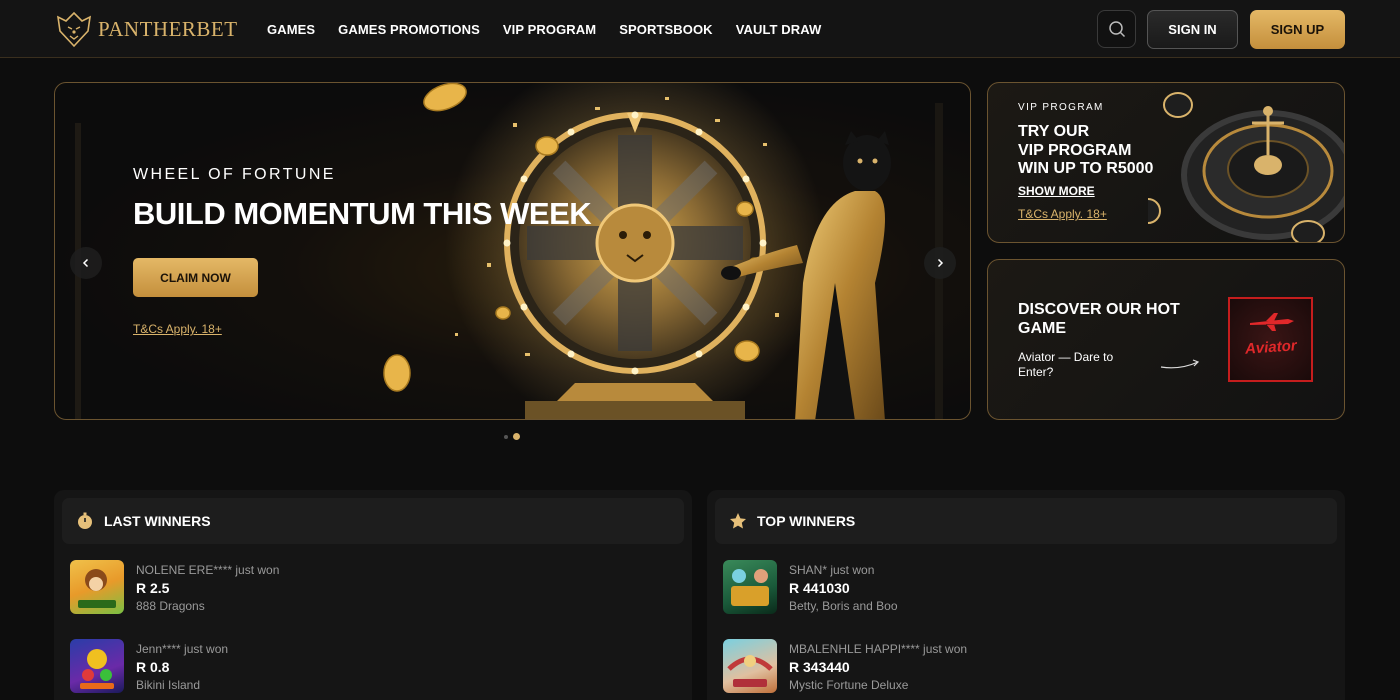  What do you see at coordinates (85, 520) in the screenshot?
I see `stopwatch-icon` at bounding box center [85, 520].